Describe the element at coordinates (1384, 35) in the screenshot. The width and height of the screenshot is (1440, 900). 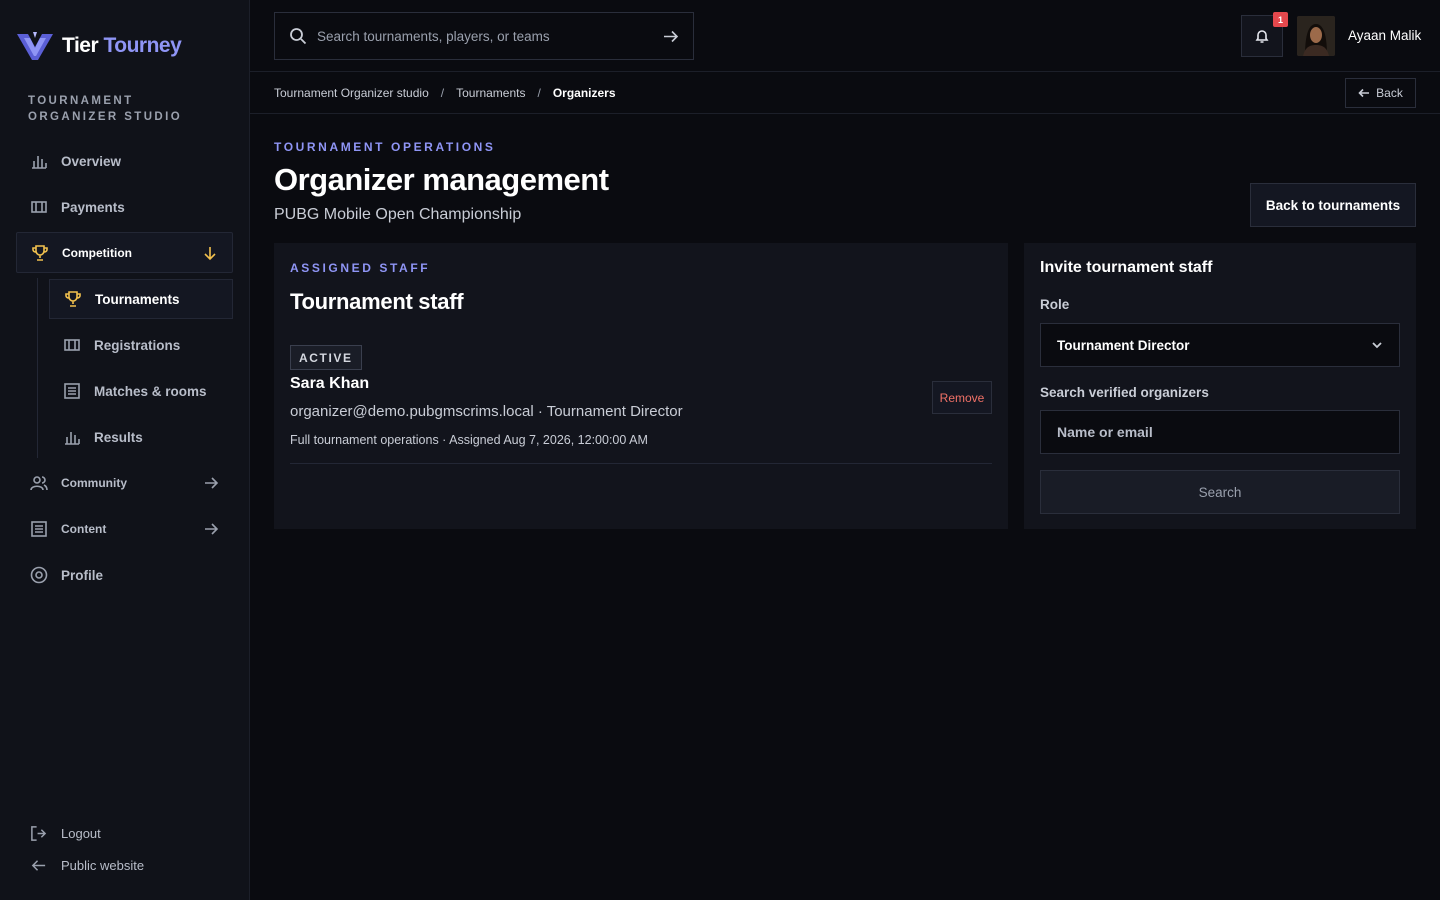
I see `user-name: Ayaan Malik` at that location.